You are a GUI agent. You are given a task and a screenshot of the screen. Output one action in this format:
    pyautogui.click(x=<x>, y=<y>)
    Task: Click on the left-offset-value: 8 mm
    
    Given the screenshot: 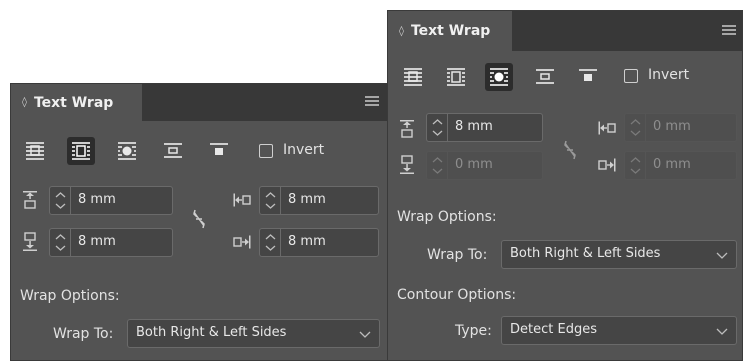 What is the action you would take?
    pyautogui.click(x=307, y=199)
    